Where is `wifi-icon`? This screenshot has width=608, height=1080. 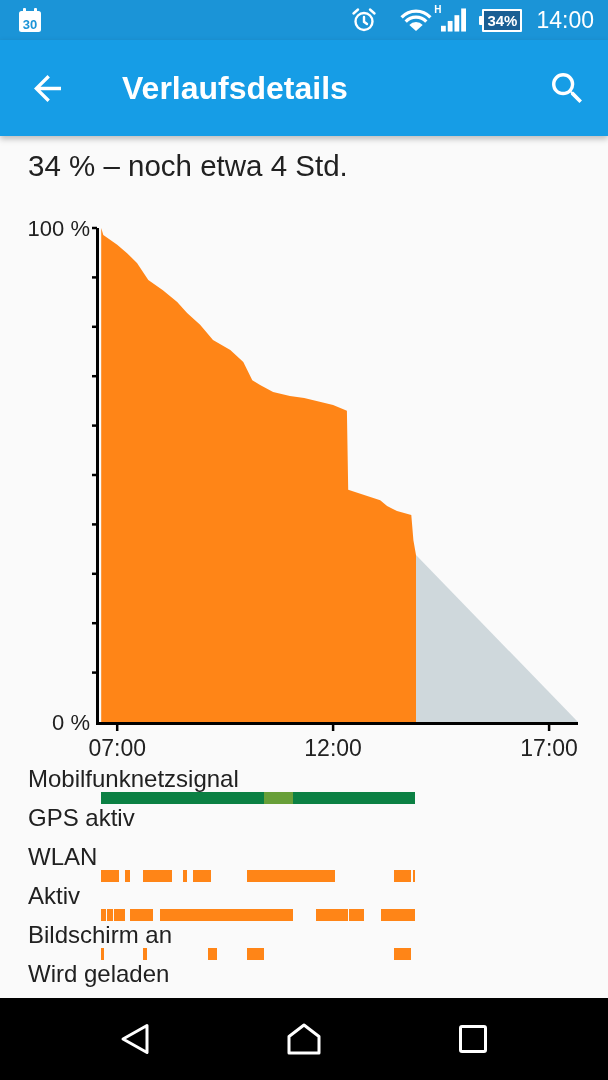
wifi-icon is located at coordinates (416, 20).